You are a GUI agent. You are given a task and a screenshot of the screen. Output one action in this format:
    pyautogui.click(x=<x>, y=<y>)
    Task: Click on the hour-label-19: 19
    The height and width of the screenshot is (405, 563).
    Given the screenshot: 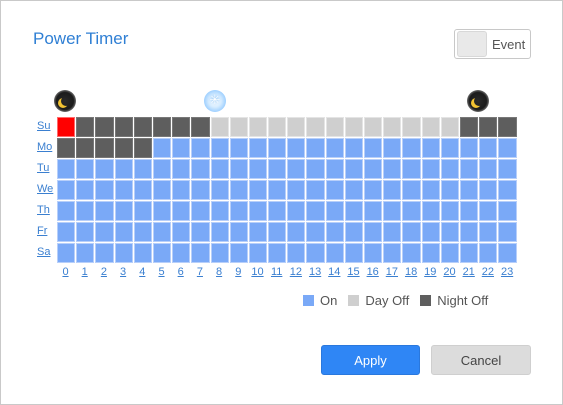 What is the action you would take?
    pyautogui.click(x=430, y=272)
    